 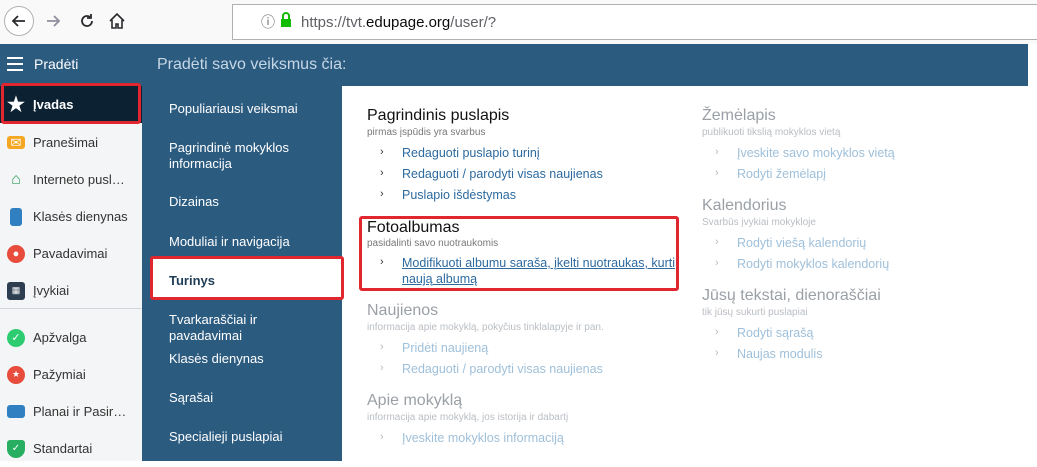 What do you see at coordinates (249, 156) in the screenshot?
I see `menu-item-pagrindine: Pagrindinė mokyklos informacija` at bounding box center [249, 156].